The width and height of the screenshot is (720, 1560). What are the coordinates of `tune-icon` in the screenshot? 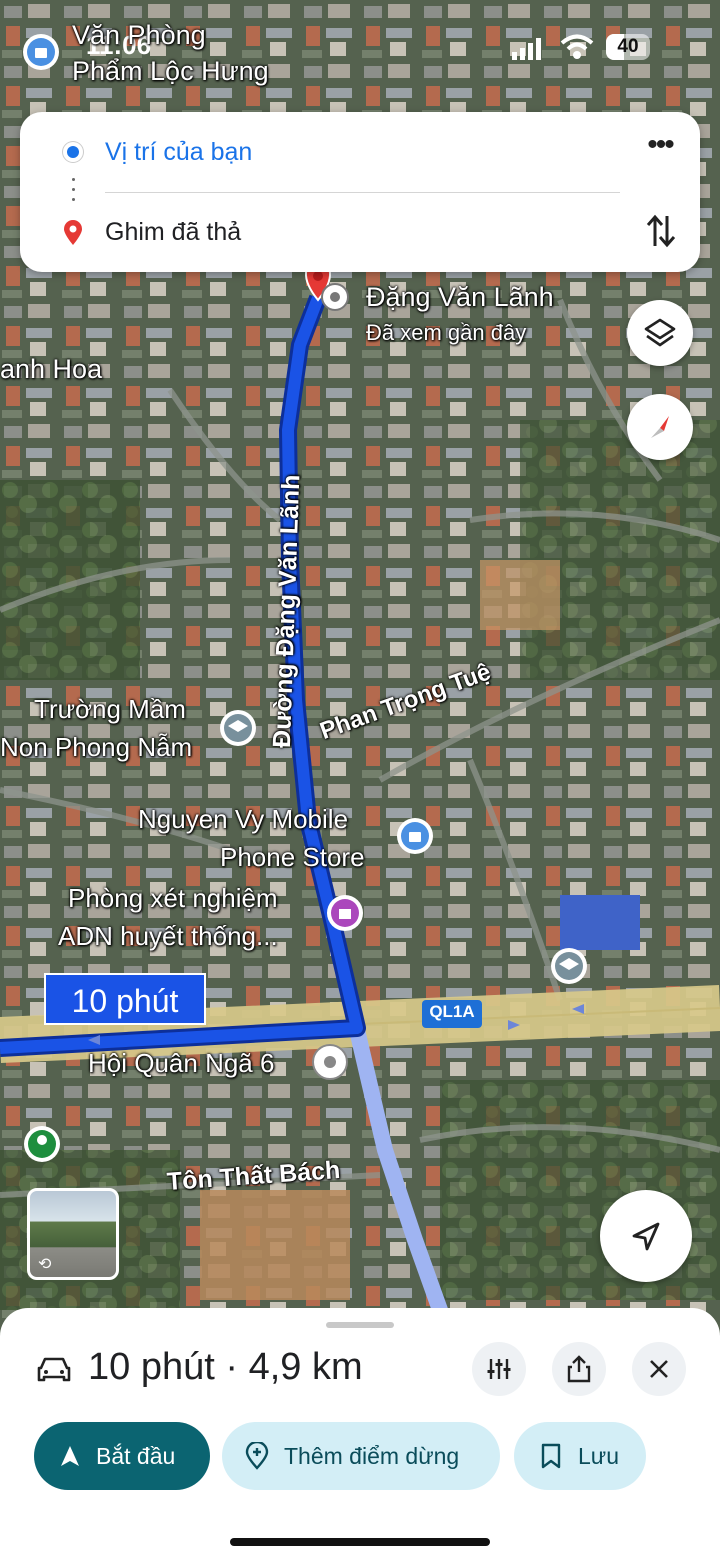 It's located at (499, 1369).